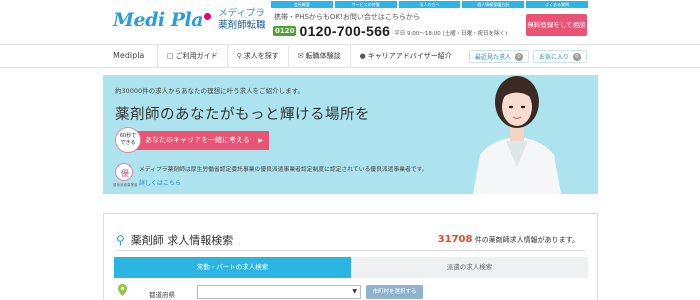 The width and height of the screenshot is (700, 300). What do you see at coordinates (196, 56) in the screenshot?
I see `subnav-item-label: ご利用ガイド` at bounding box center [196, 56].